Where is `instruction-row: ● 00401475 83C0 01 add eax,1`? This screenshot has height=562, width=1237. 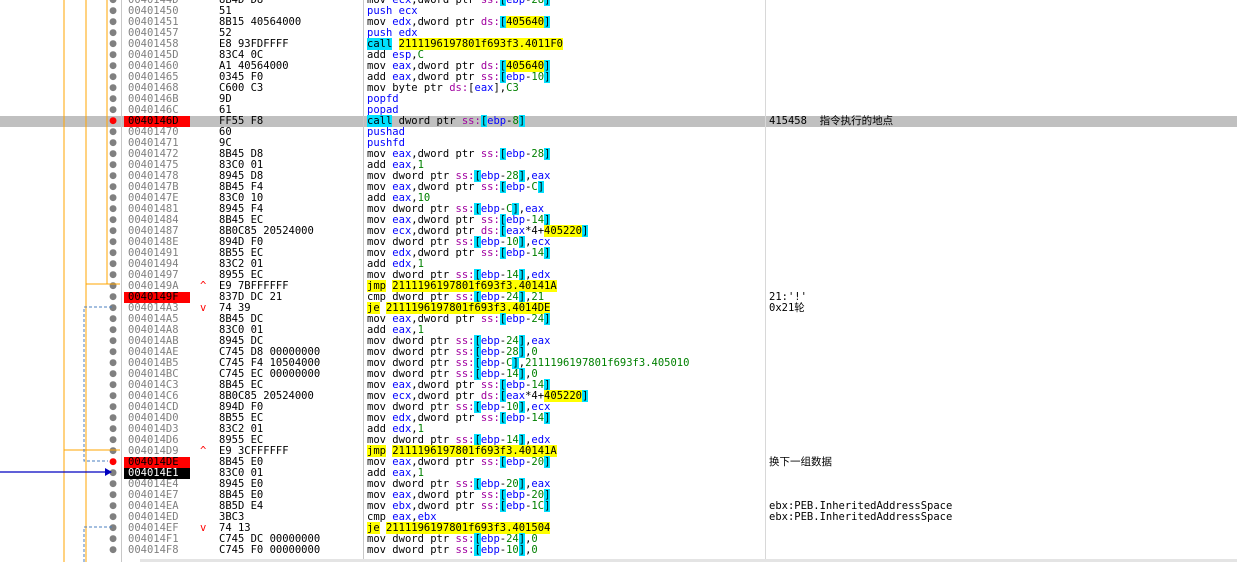 instruction-row: ● 00401475 83C0 01 add eax,1 is located at coordinates (618, 165).